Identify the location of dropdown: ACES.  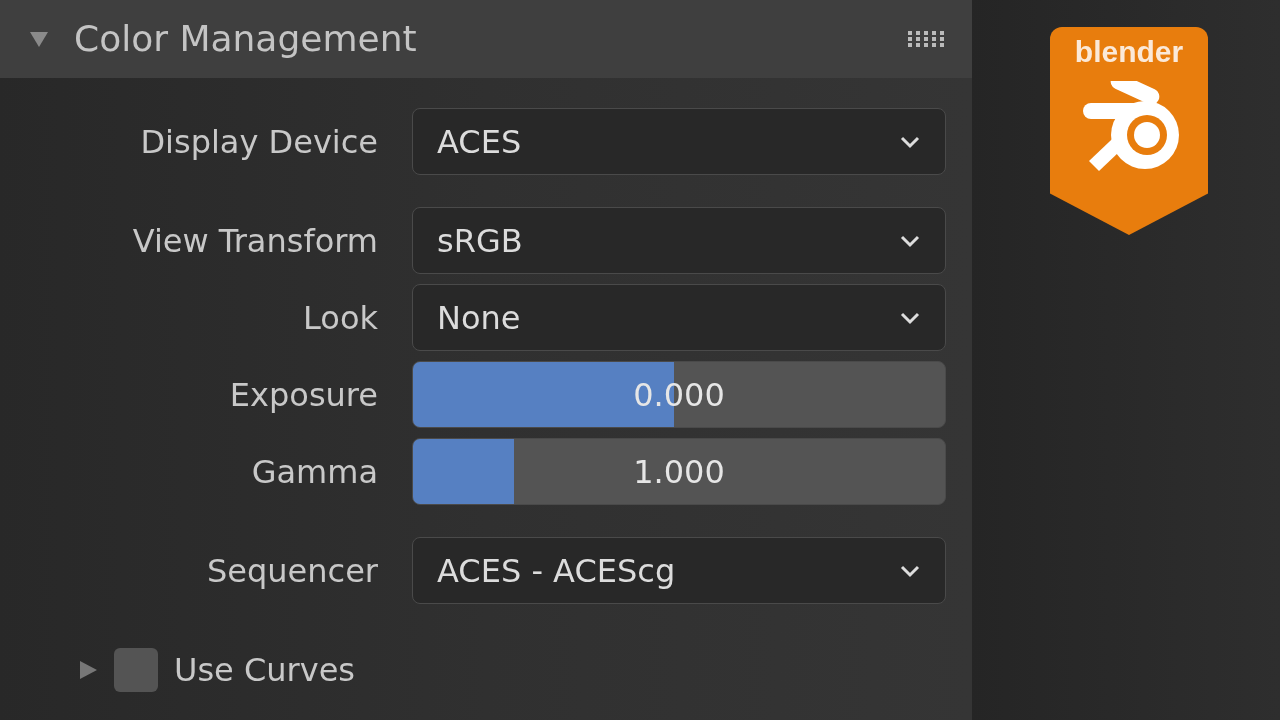
(679, 141).